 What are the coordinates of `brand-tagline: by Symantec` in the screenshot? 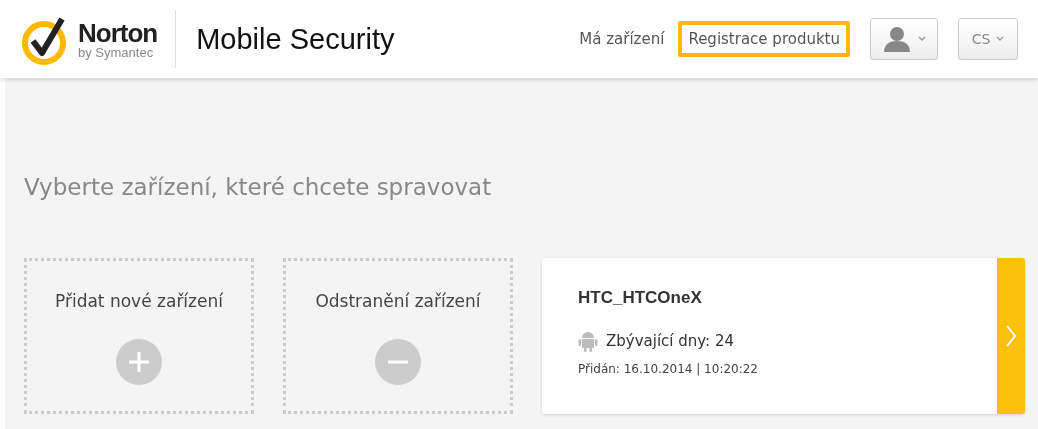 It's located at (116, 52).